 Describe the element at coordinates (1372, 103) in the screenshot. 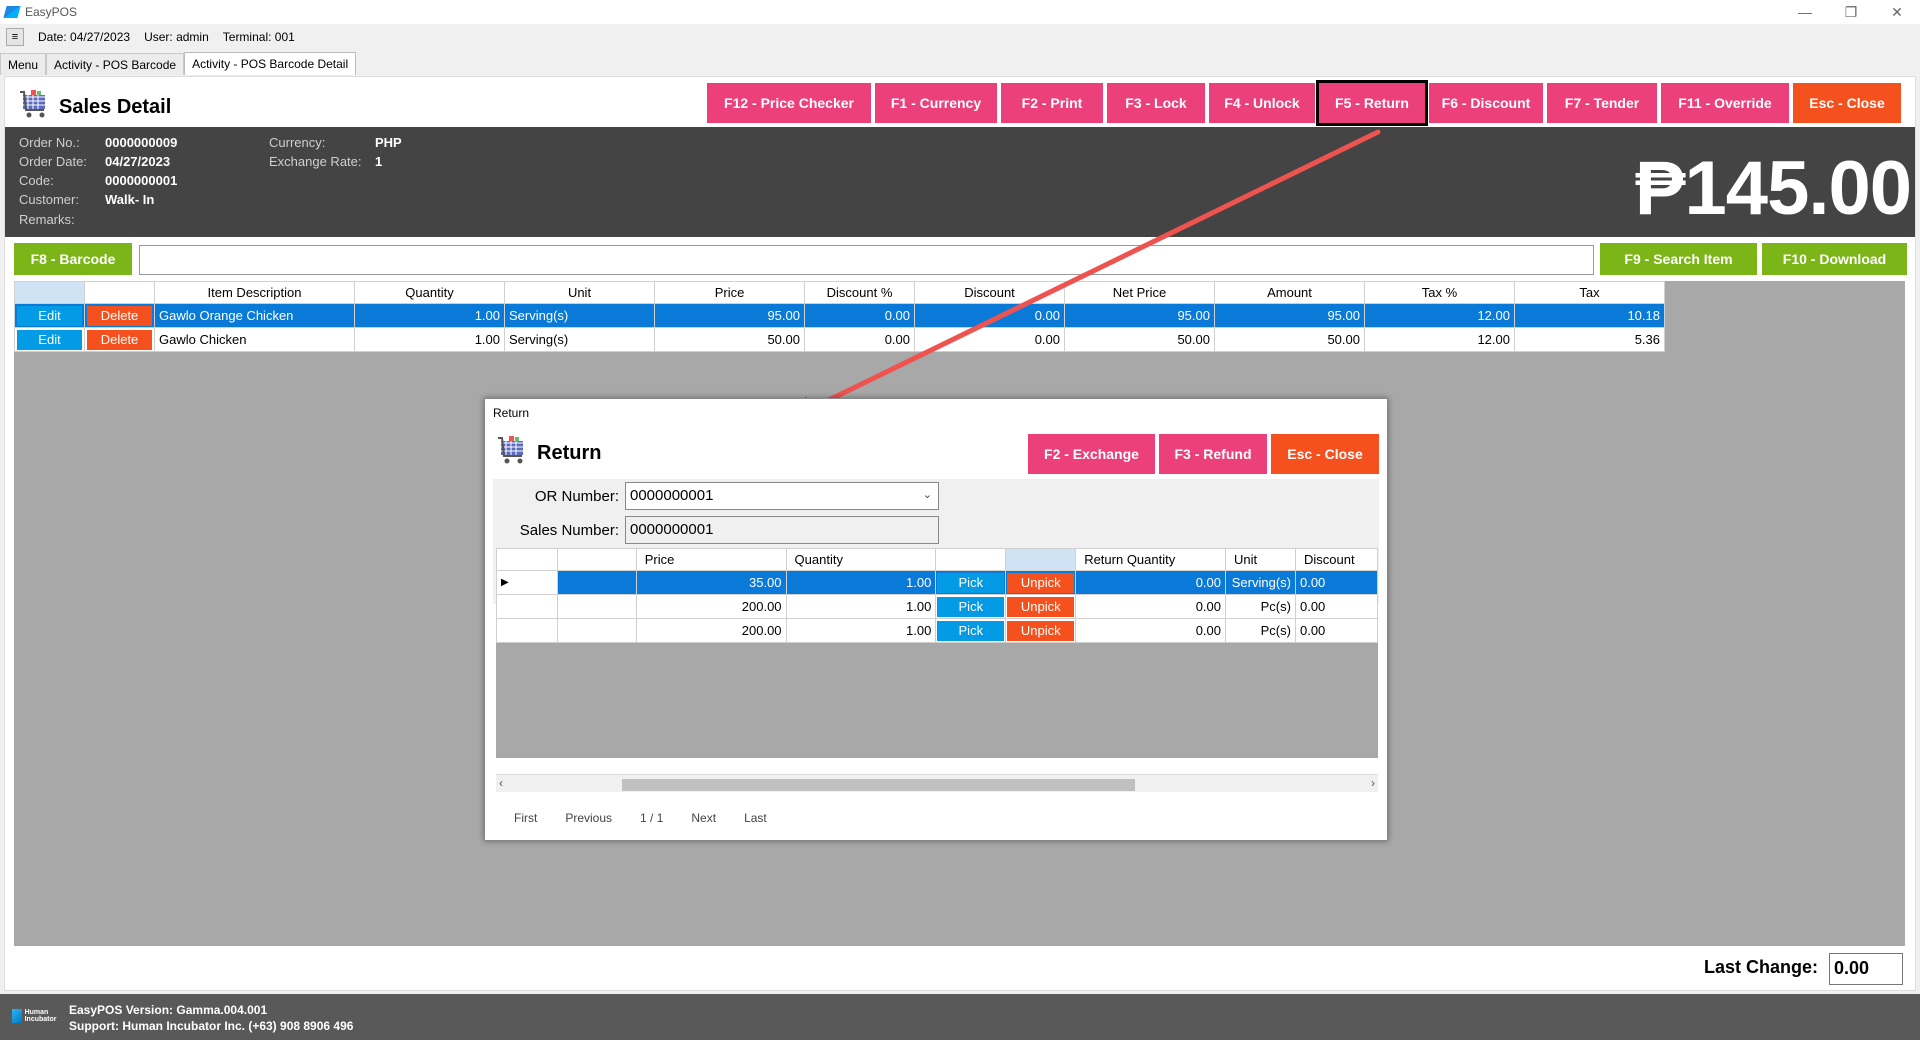

I see `return-button: F5 - Return` at that location.